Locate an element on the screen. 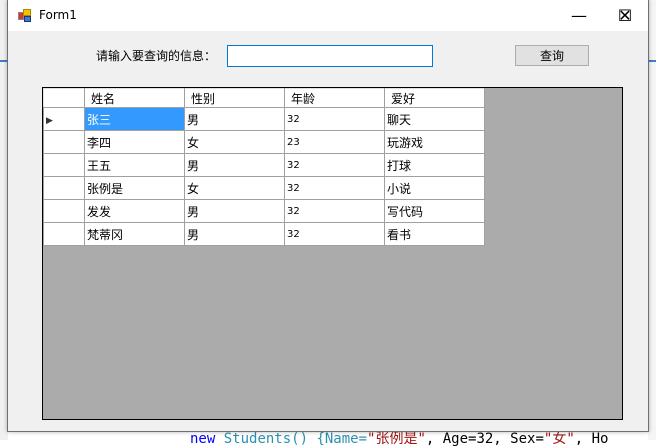 This screenshot has height=448, width=656. code-text: , Ho is located at coordinates (591, 439).